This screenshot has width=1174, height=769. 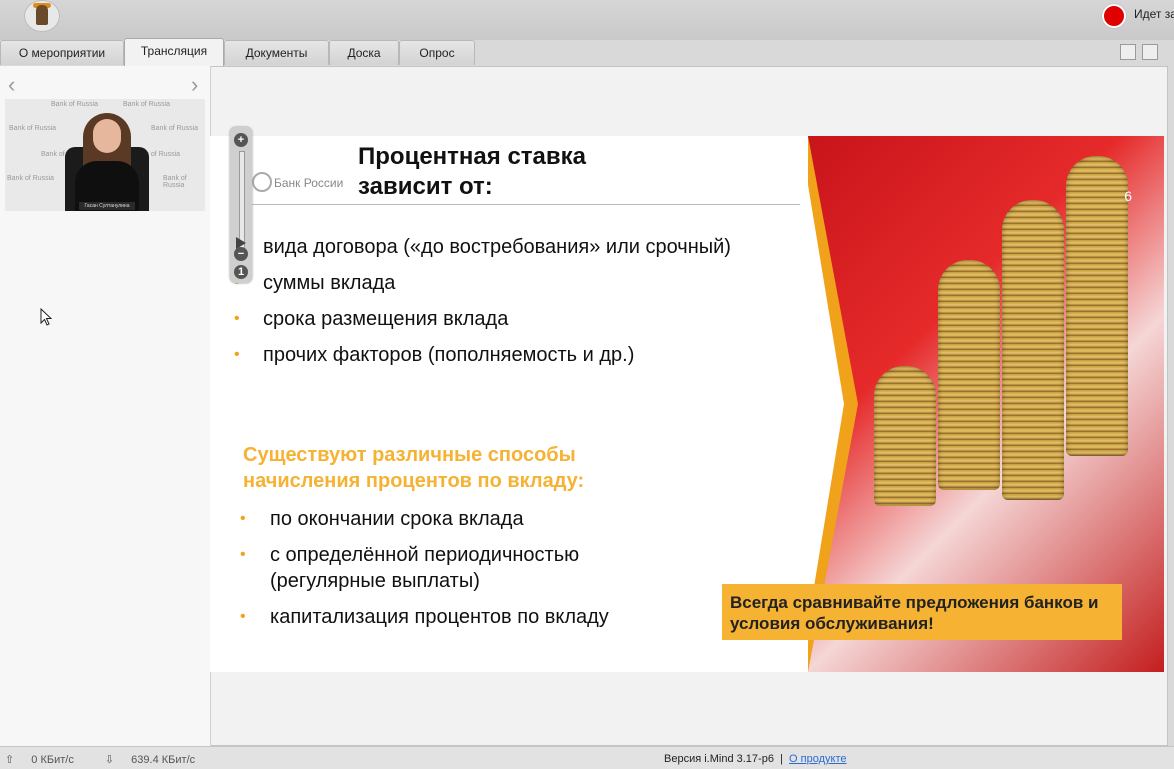 I want to click on chevron-right-icon: ›, so click(x=194, y=85).